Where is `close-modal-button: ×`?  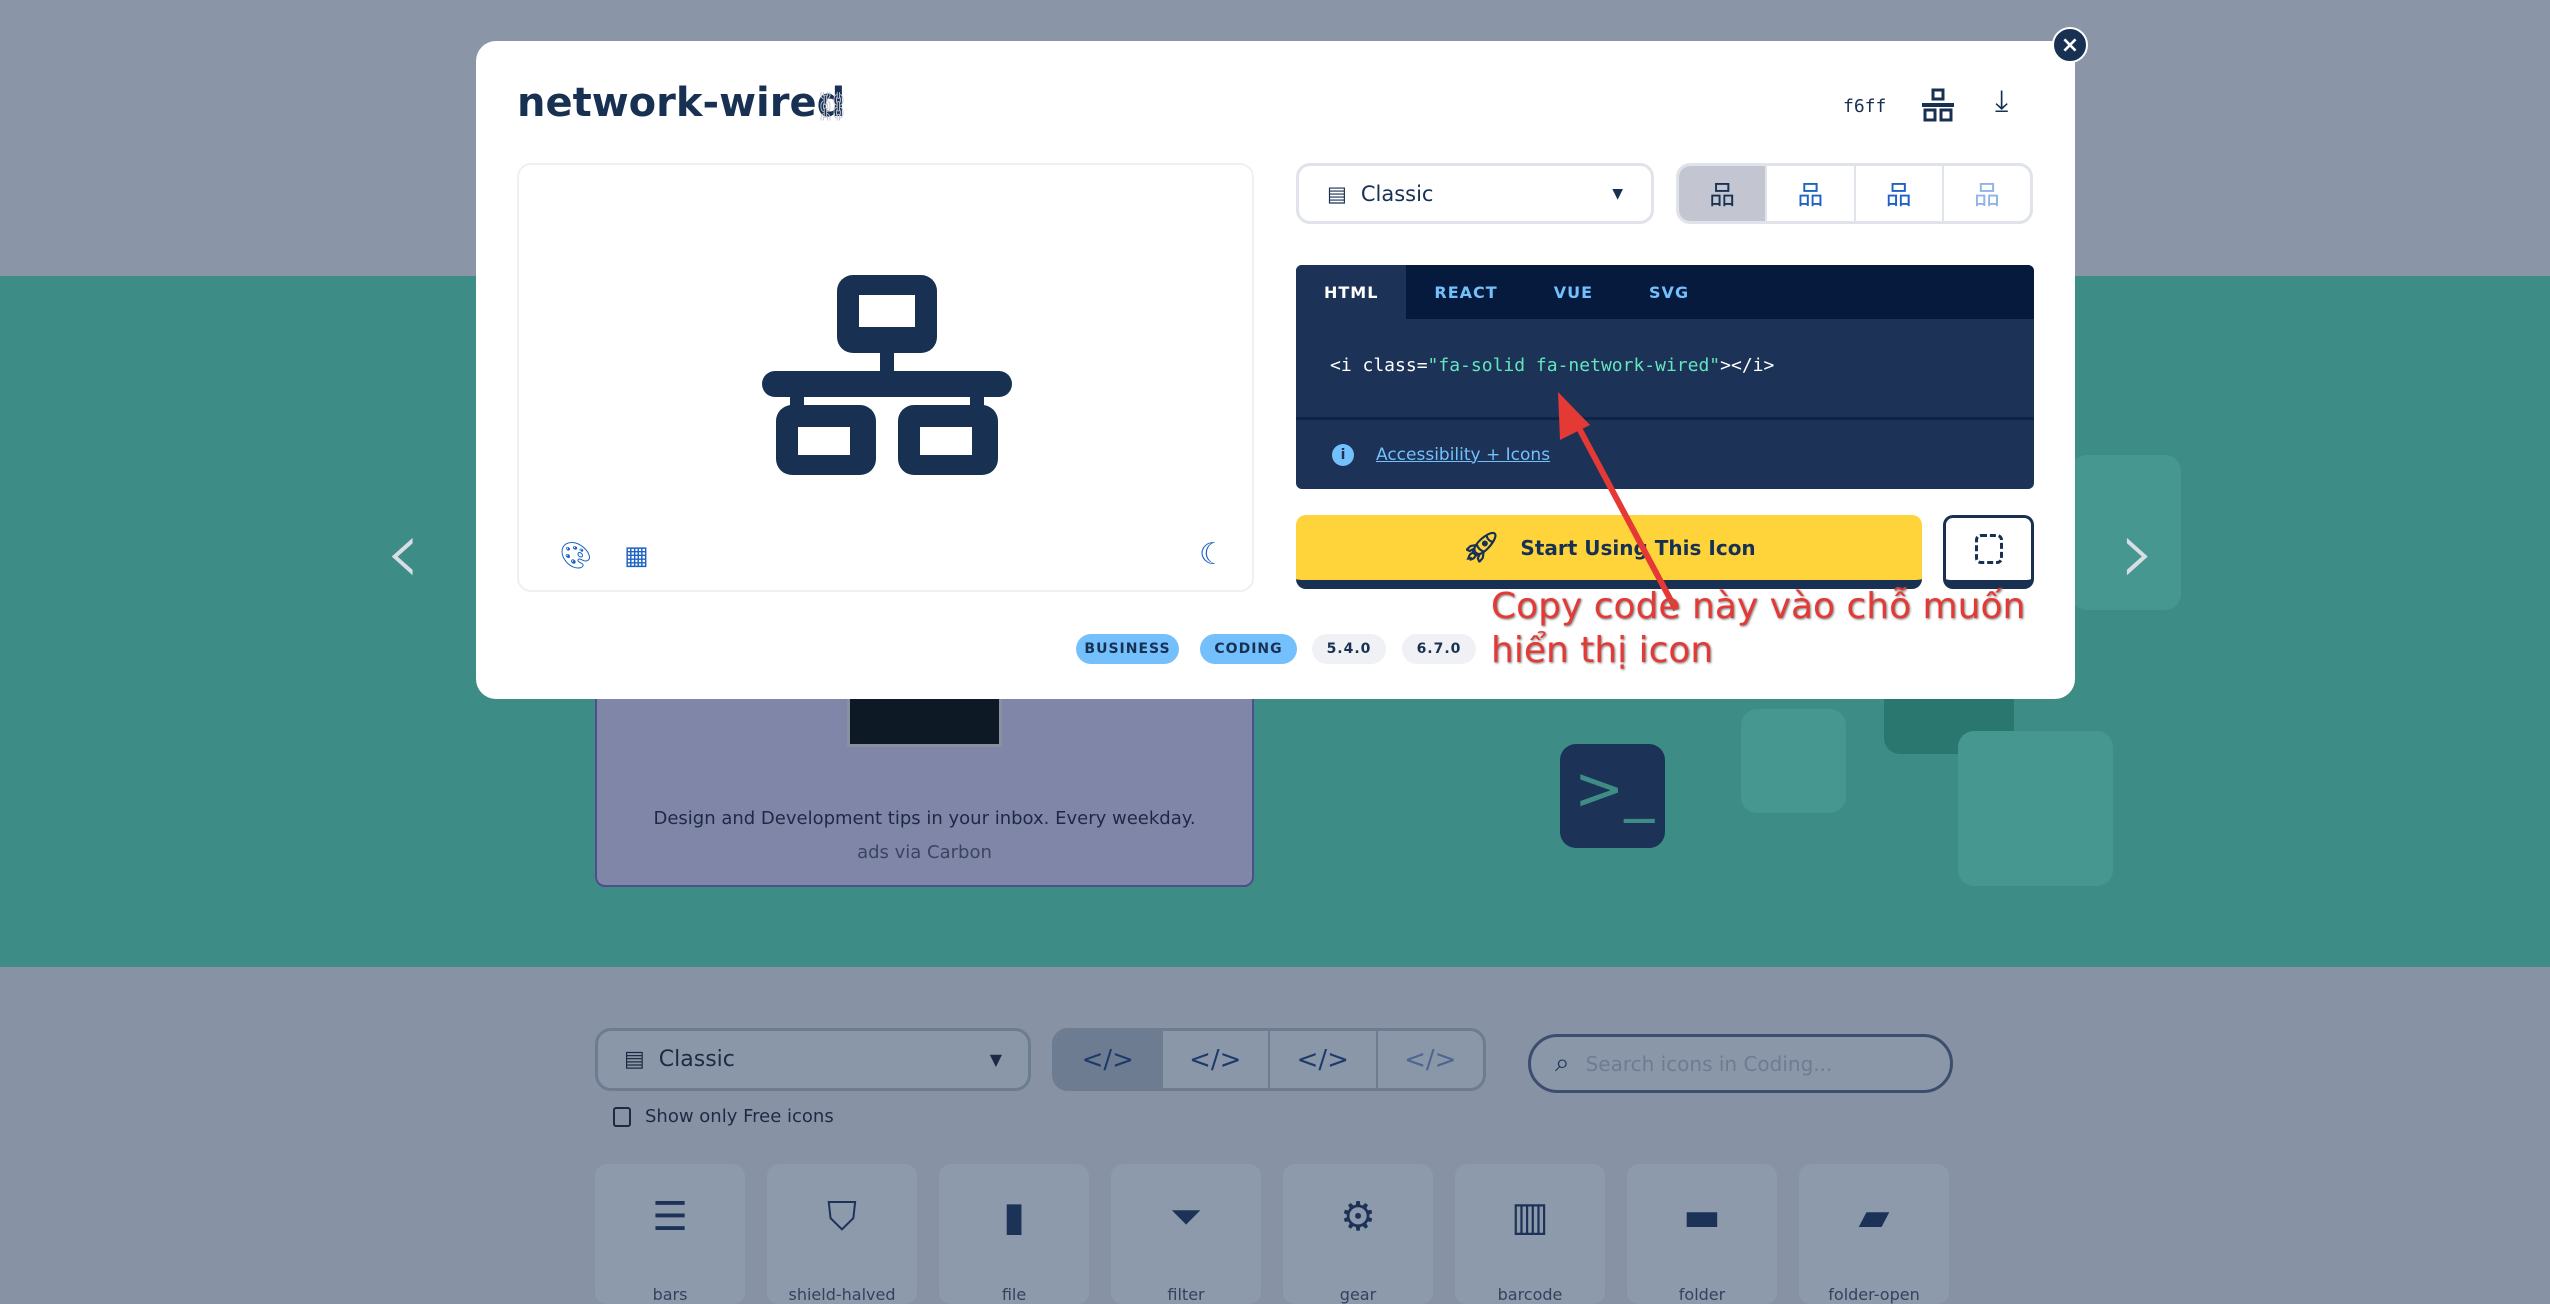 close-modal-button: × is located at coordinates (2070, 45).